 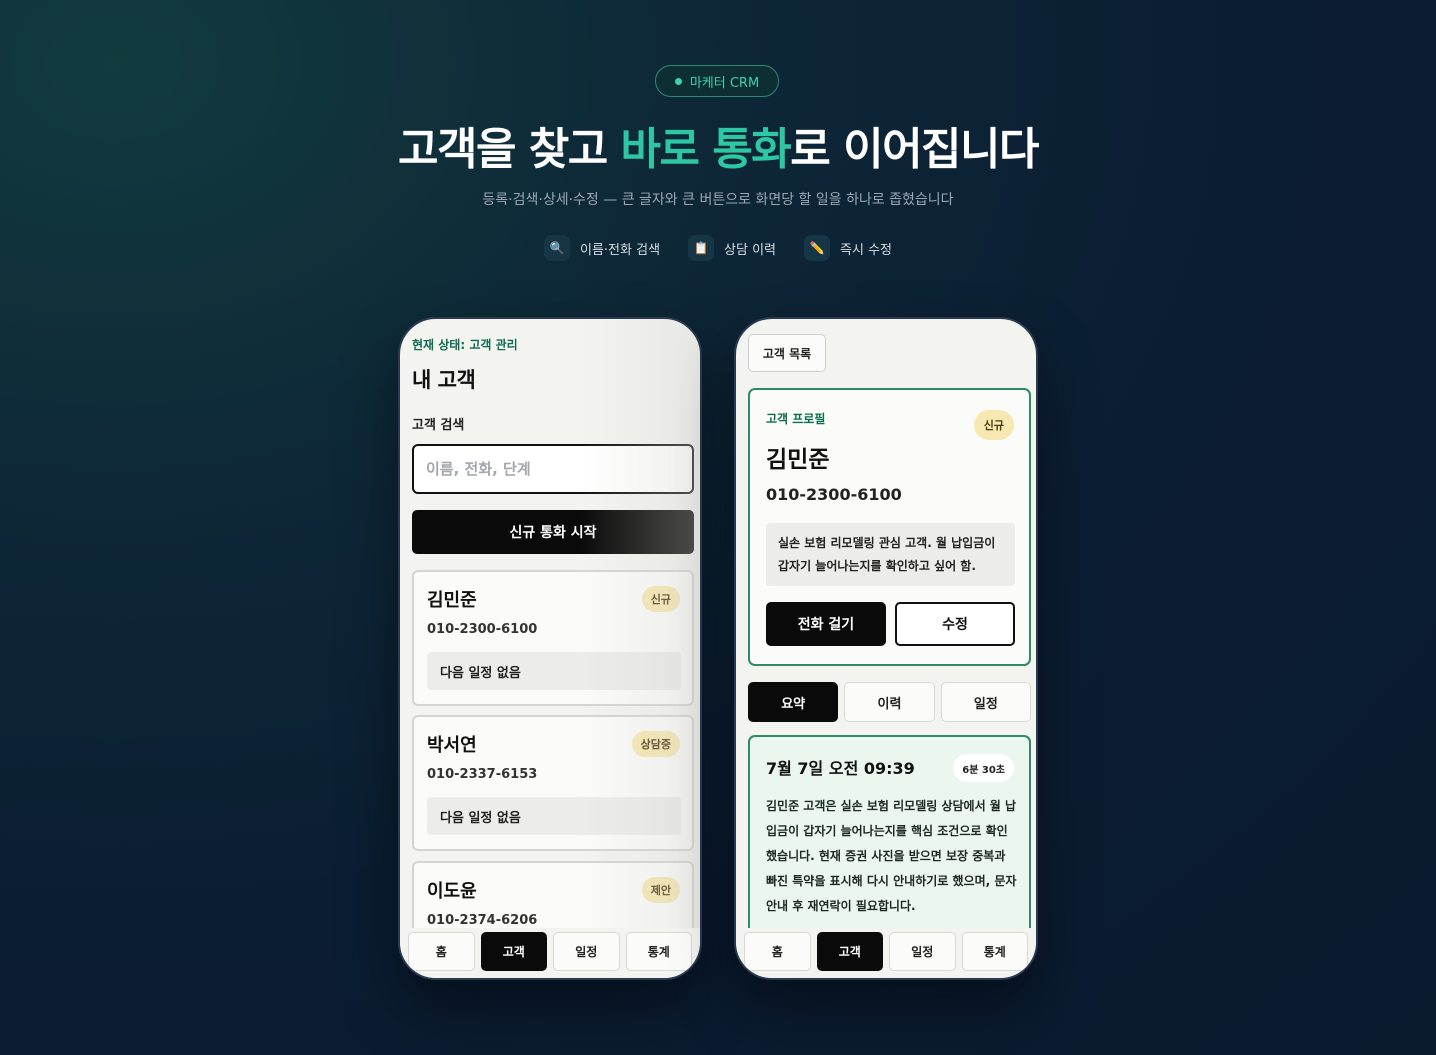 I want to click on feature-label: 즉시 수정, so click(x=866, y=250).